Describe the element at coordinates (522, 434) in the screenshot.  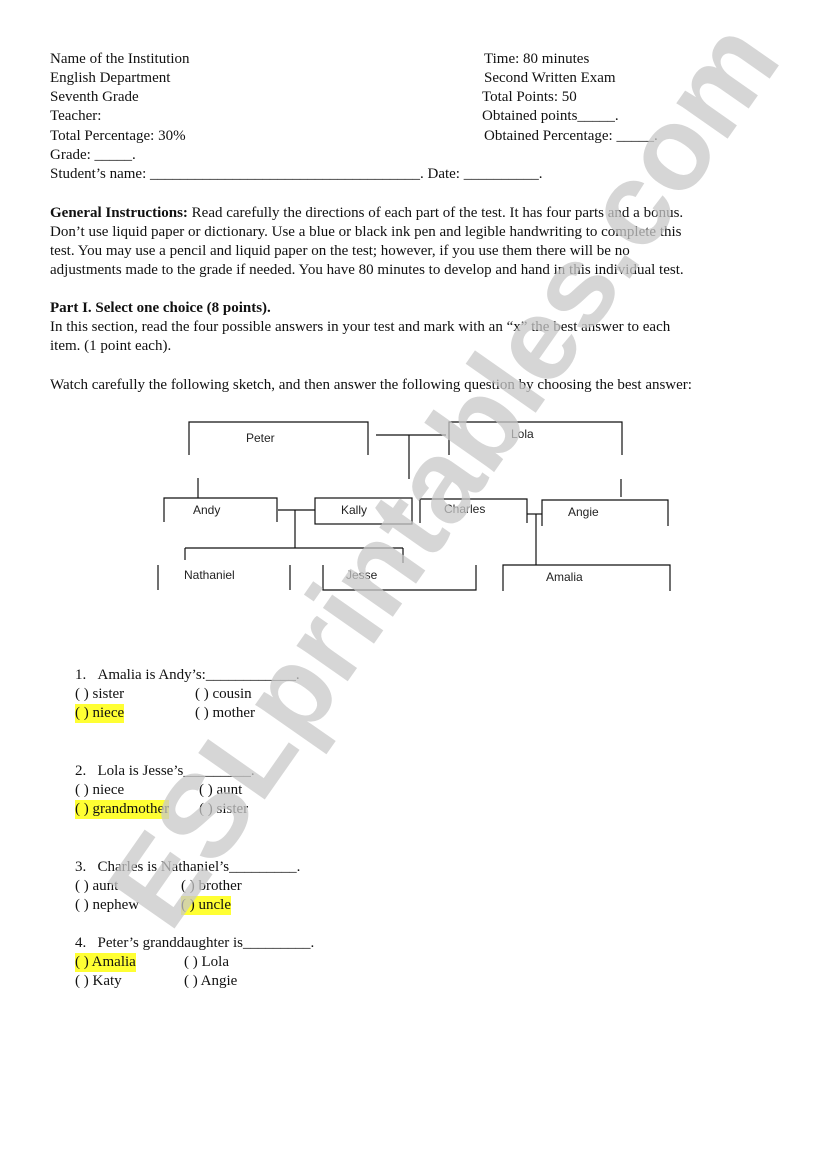
I see `tree-label-lola: Lola` at that location.